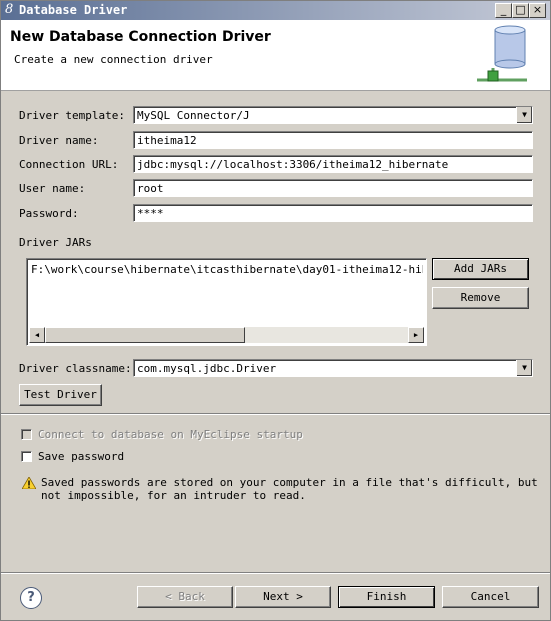 This screenshot has width=551, height=621. I want to click on page-description: Create a new connection driver, so click(113, 59).